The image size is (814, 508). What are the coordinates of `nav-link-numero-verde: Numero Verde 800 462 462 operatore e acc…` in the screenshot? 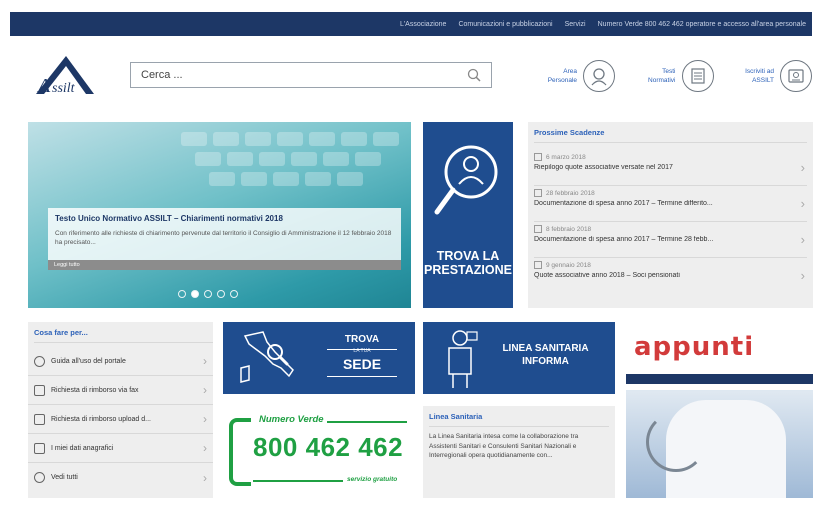 It's located at (702, 24).